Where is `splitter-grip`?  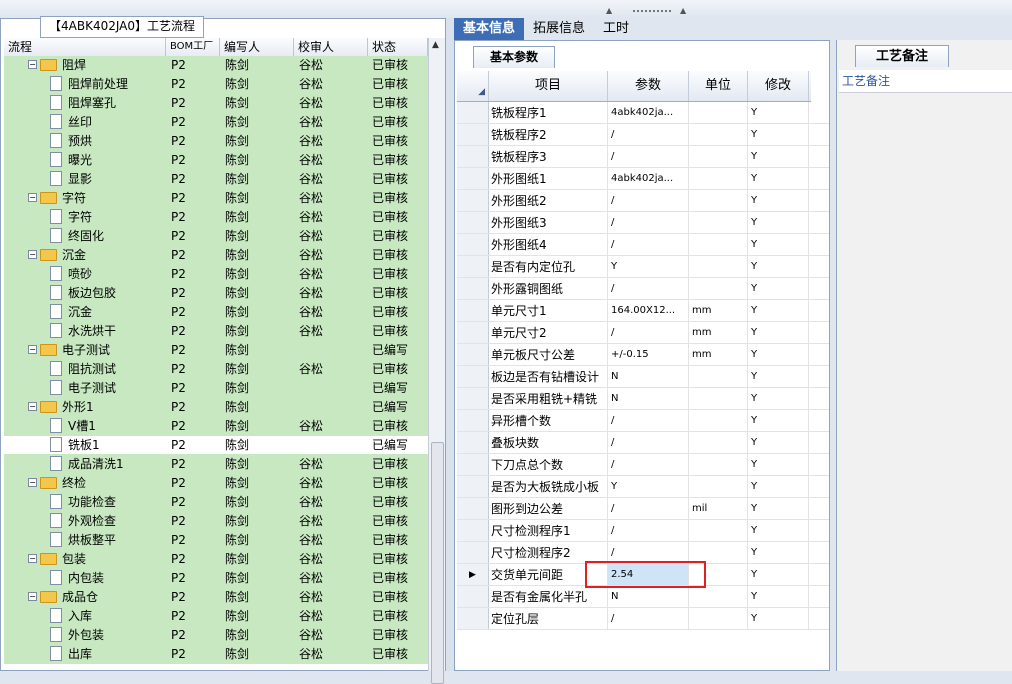
splitter-grip is located at coordinates (652, 12).